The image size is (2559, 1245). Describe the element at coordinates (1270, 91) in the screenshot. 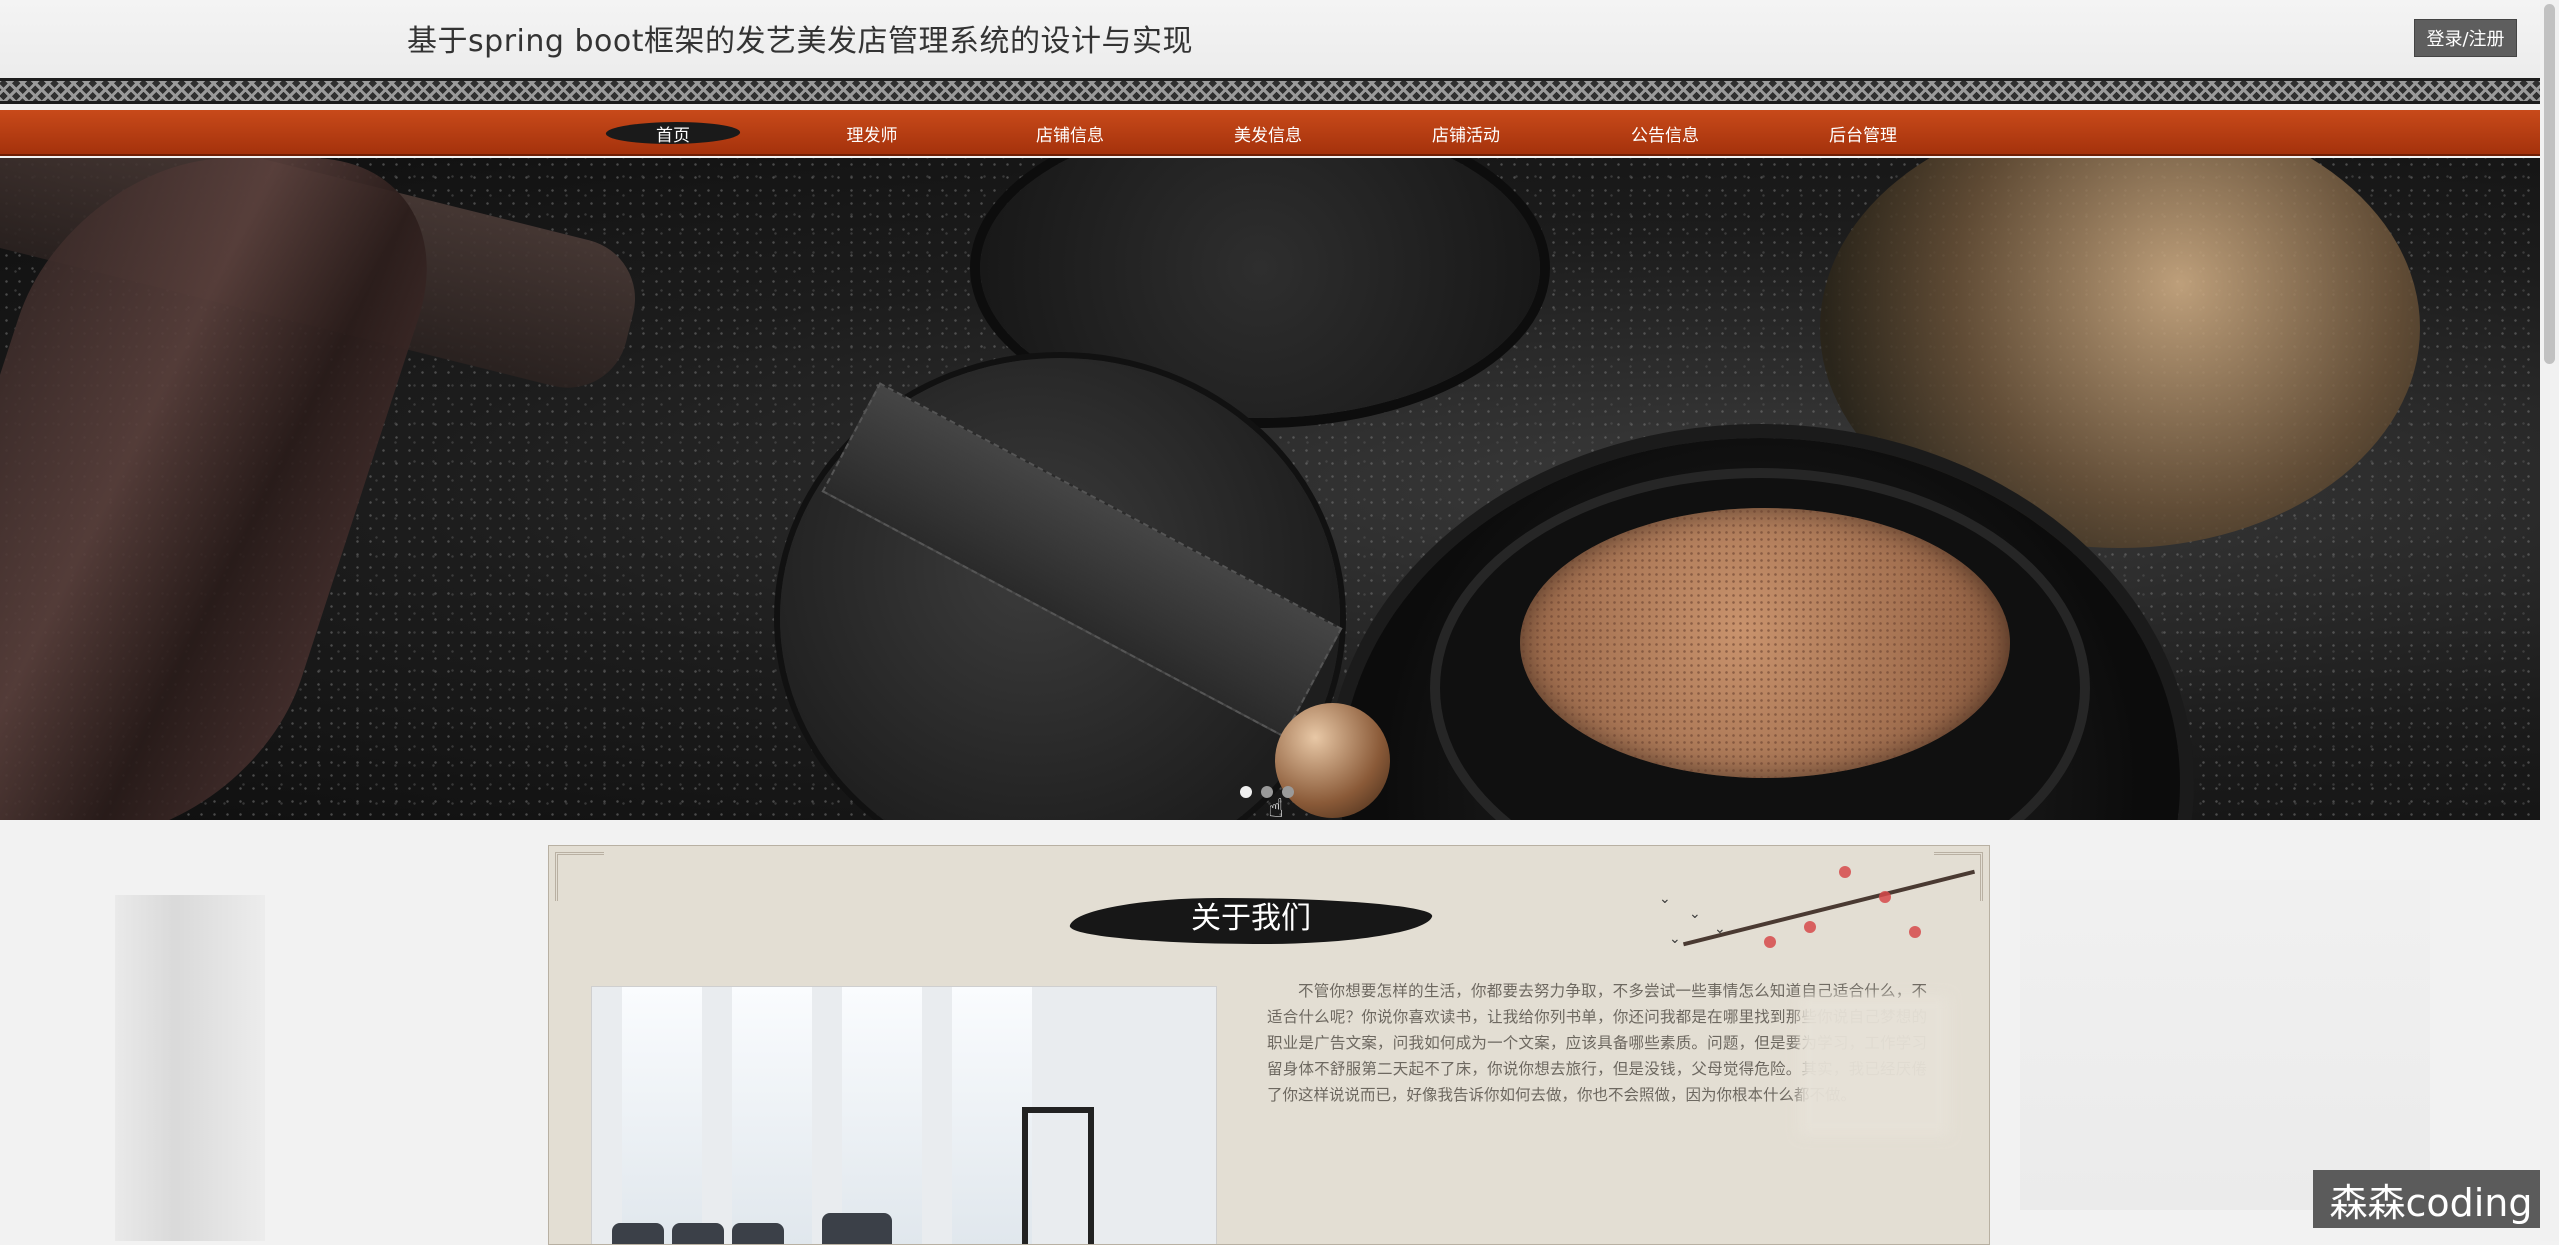

I see `decorative-pattern-strip` at that location.